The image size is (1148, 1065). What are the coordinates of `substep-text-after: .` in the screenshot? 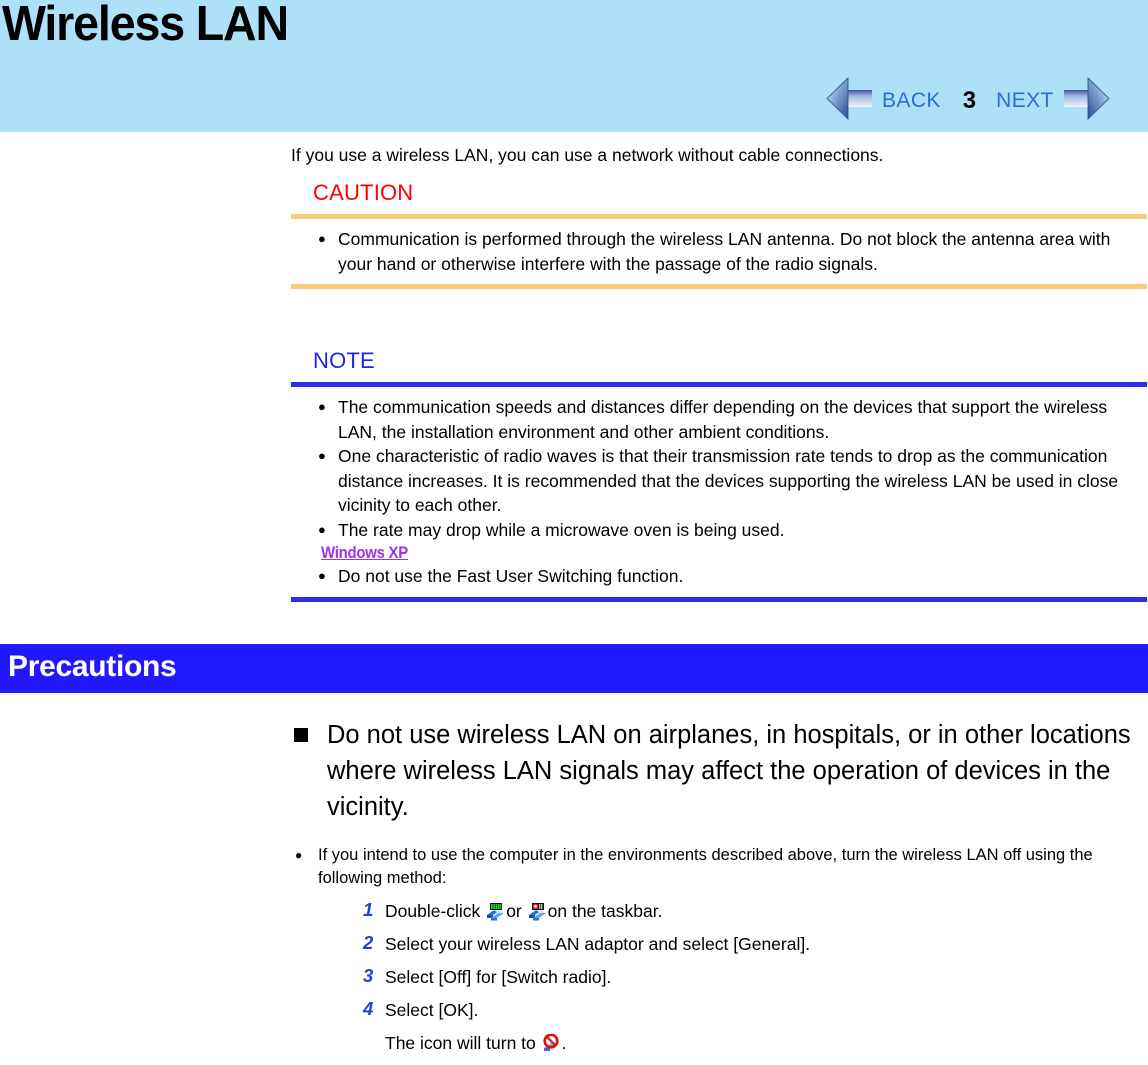 It's located at (564, 1043).